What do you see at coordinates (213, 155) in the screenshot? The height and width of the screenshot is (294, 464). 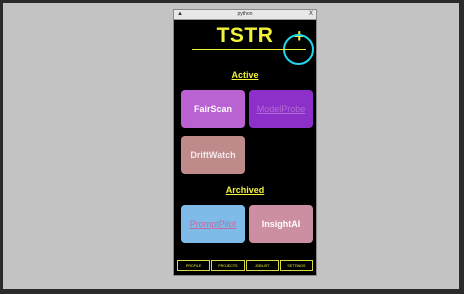 I see `project-tile-driftwatch: DriftWatch` at bounding box center [213, 155].